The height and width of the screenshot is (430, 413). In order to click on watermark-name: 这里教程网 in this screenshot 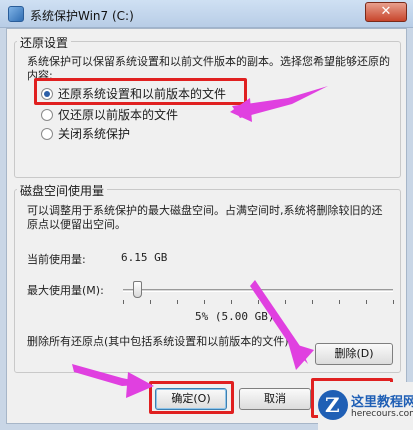, I will do `click(382, 402)`.